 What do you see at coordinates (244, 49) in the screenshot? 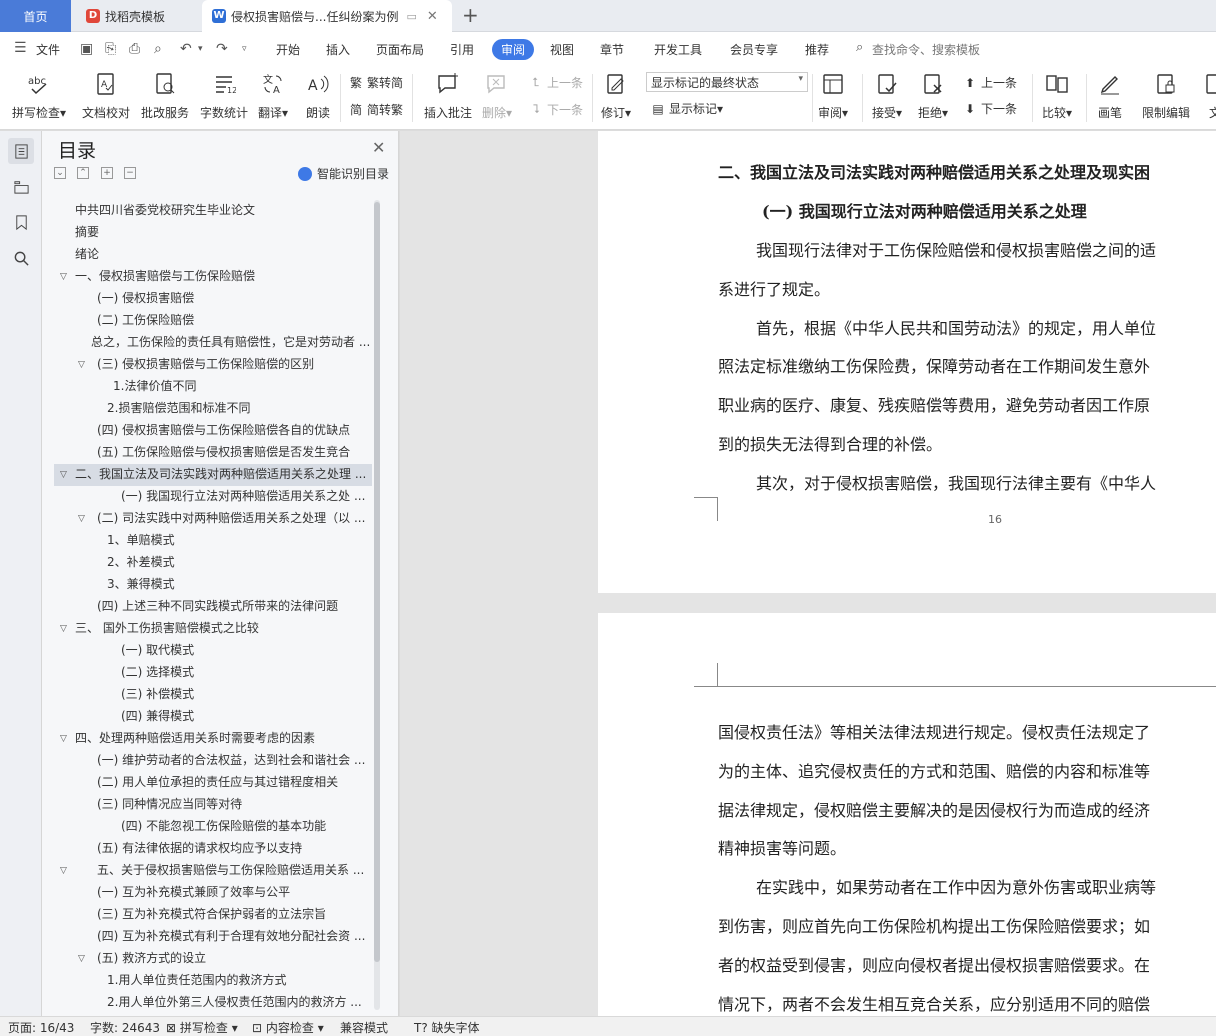
I see `quick-access-more-icon: ▿` at bounding box center [244, 49].